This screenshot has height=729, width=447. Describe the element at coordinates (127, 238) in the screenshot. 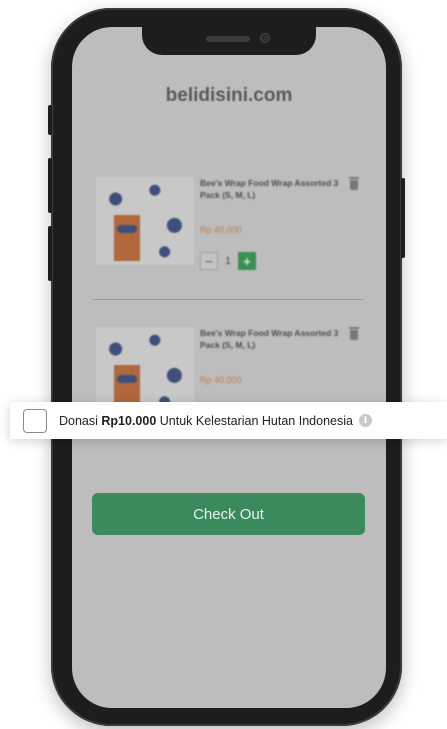

I see `product-package` at that location.